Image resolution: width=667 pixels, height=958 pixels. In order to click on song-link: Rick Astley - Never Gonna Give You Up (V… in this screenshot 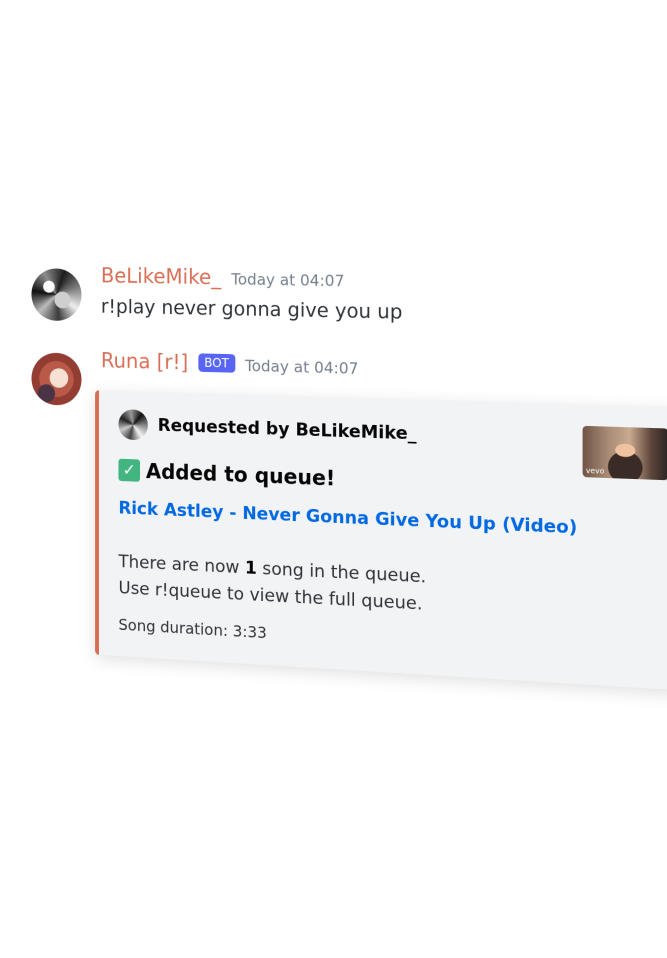, I will do `click(392, 520)`.